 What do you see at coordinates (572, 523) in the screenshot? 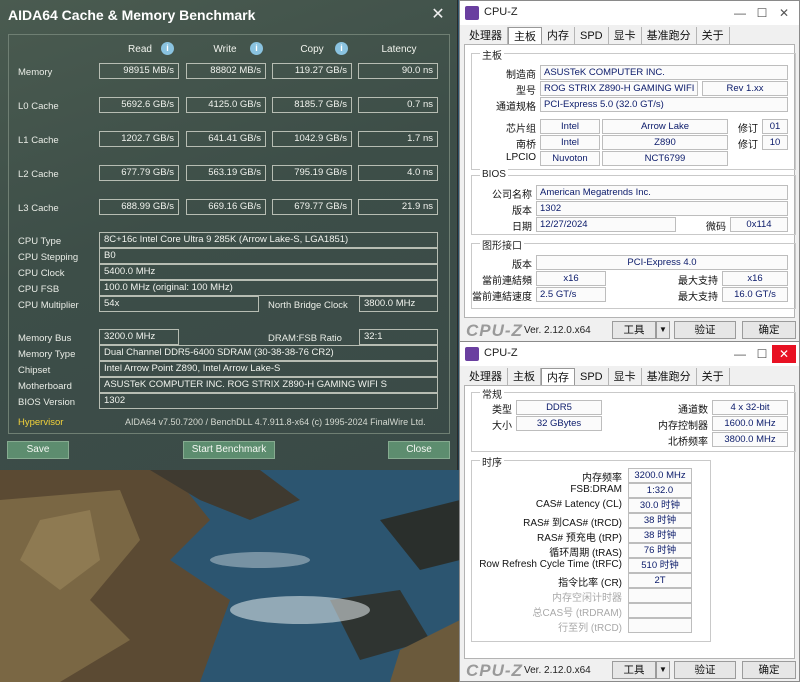
I see `timing-label: RAS# 到CAS# (tRCD)` at bounding box center [572, 523].